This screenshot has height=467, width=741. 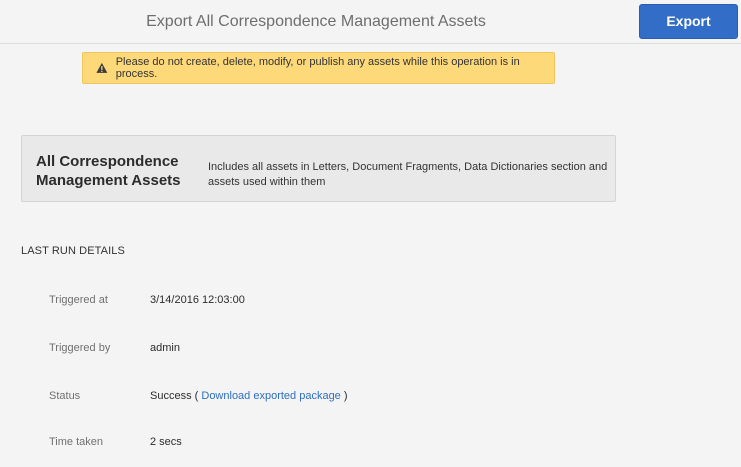 What do you see at coordinates (270, 396) in the screenshot?
I see `download-package-link: Download exported package` at bounding box center [270, 396].